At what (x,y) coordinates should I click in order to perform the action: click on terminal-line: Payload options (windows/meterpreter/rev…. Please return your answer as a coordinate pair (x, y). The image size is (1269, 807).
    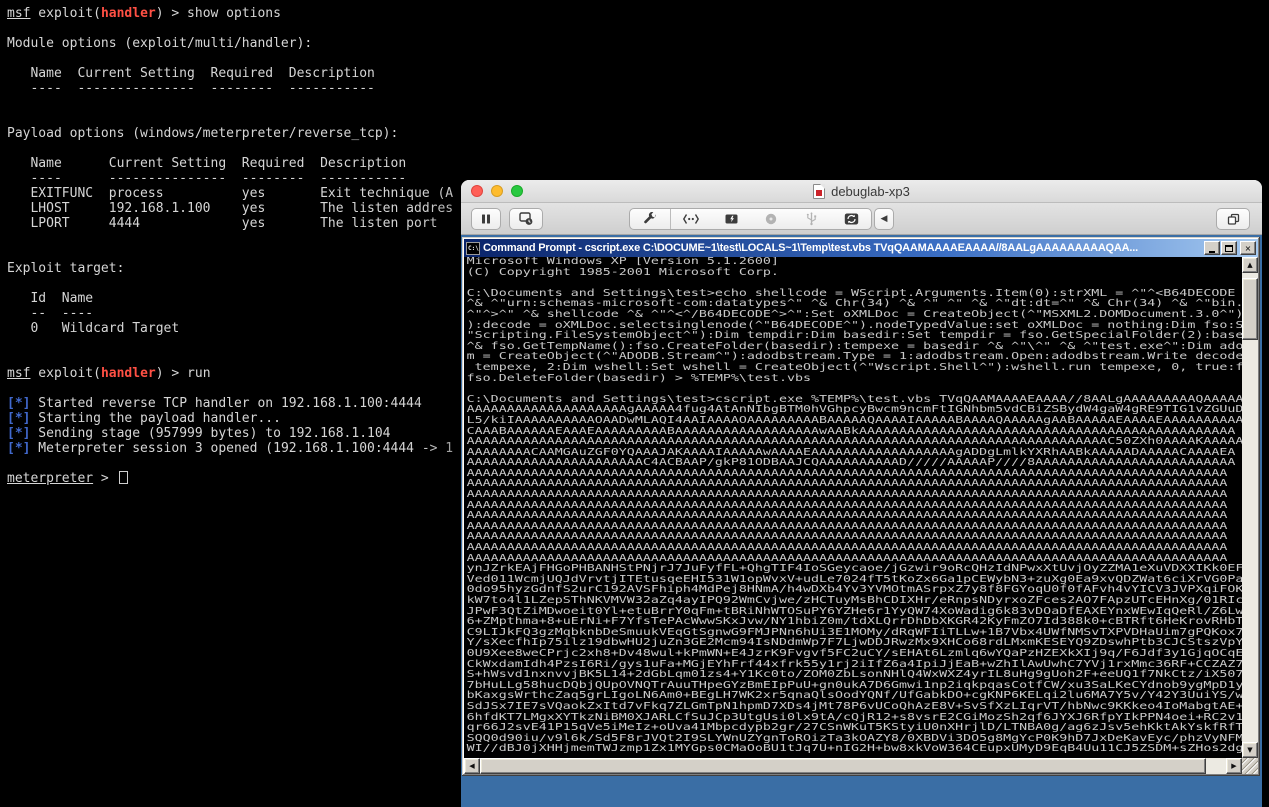
    Looking at the image, I should click on (203, 133).